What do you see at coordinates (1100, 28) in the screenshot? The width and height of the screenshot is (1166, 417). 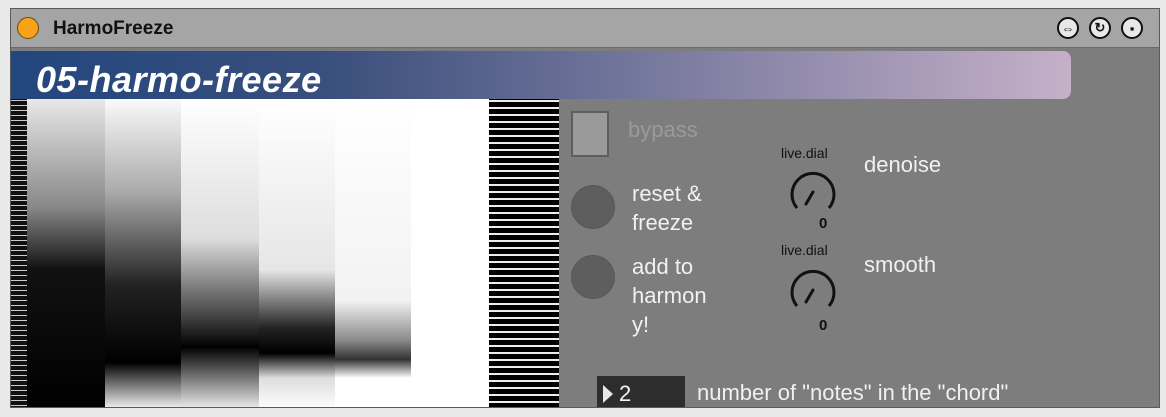 I see `reload-icon: ↻` at bounding box center [1100, 28].